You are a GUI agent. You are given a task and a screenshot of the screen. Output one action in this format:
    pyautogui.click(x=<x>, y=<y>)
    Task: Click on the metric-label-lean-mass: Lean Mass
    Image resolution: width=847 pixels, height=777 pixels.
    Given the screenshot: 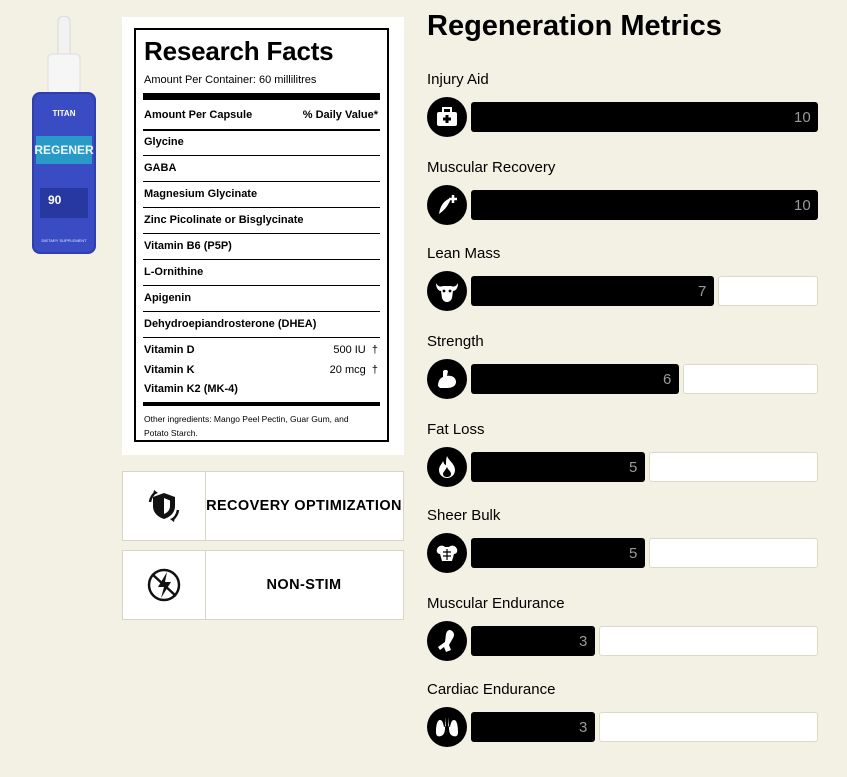 What is the action you would take?
    pyautogui.click(x=464, y=253)
    